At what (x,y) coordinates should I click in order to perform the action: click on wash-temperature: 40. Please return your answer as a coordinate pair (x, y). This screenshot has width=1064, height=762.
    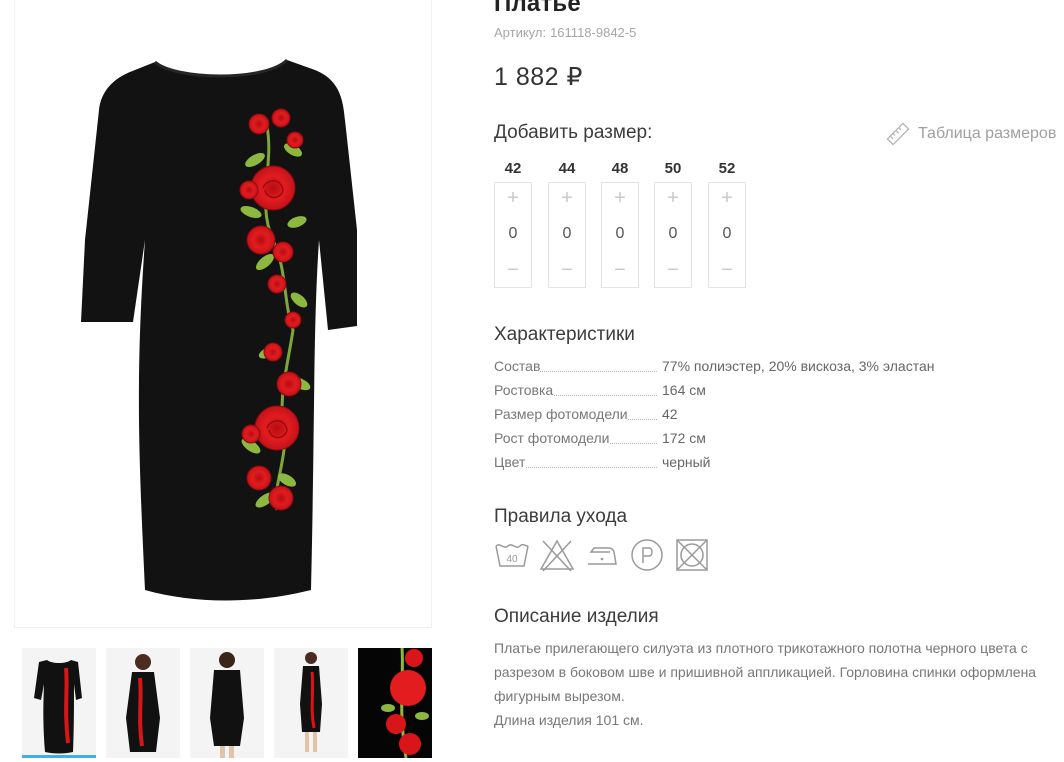
    Looking at the image, I should click on (512, 559).